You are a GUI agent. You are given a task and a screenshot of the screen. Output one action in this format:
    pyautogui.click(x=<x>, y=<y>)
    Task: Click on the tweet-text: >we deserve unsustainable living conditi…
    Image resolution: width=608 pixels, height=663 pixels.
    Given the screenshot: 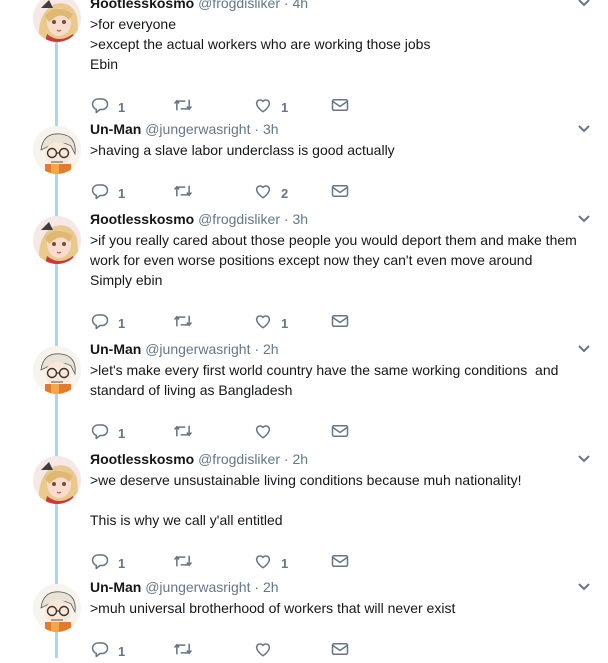 What is the action you would take?
    pyautogui.click(x=306, y=500)
    